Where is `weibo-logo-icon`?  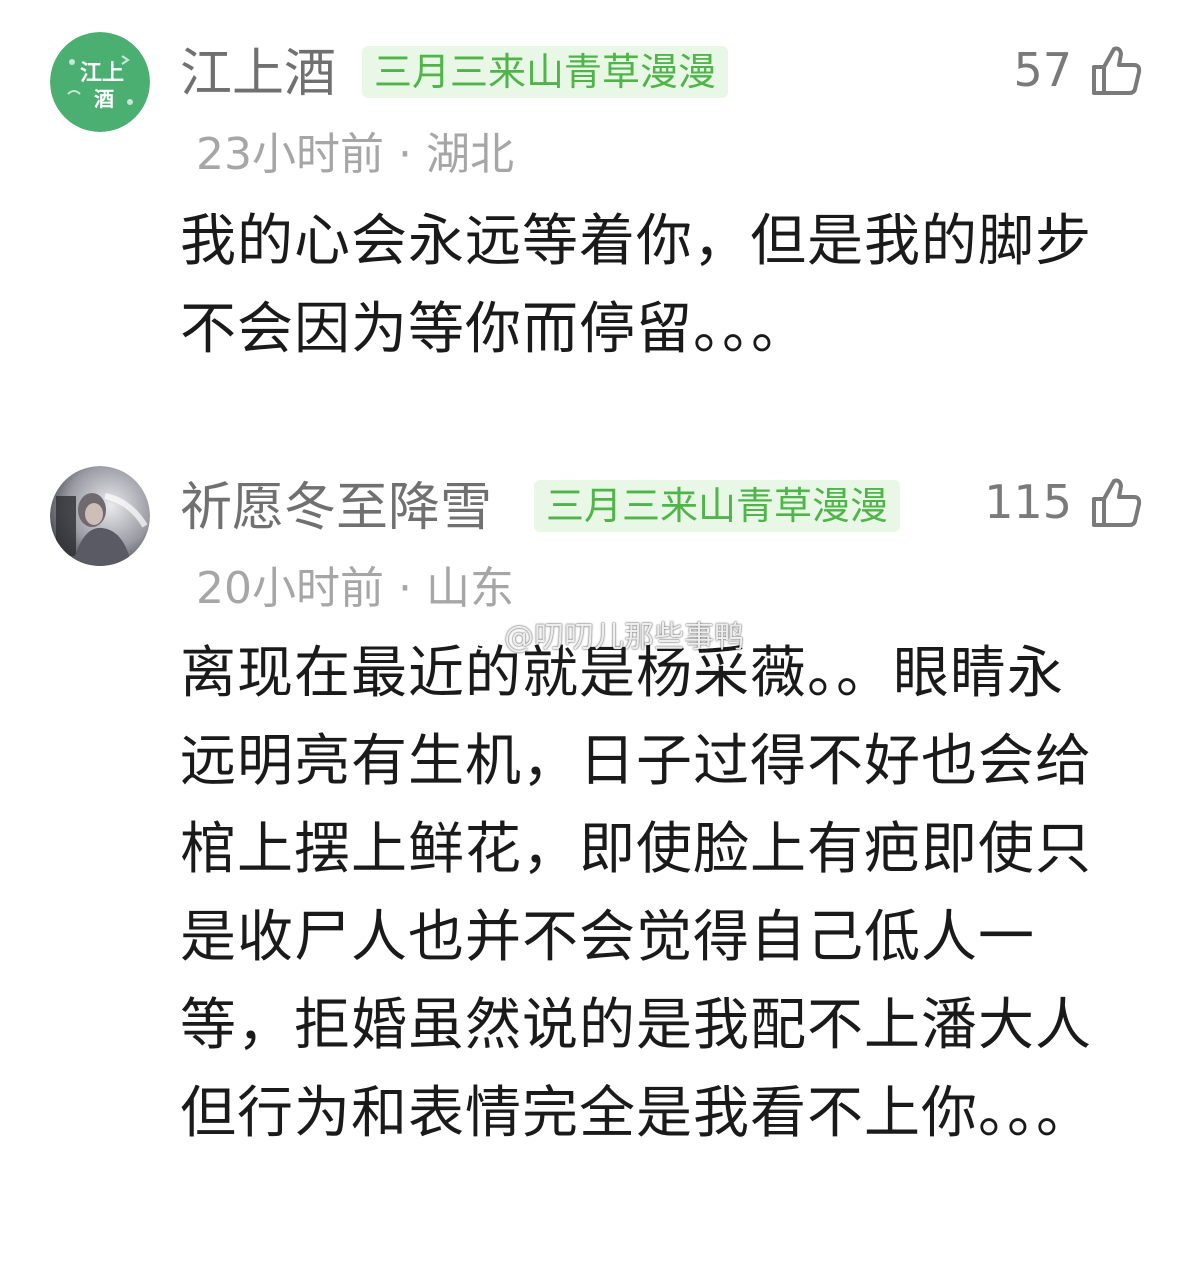
weibo-logo-icon is located at coordinates (484, 639).